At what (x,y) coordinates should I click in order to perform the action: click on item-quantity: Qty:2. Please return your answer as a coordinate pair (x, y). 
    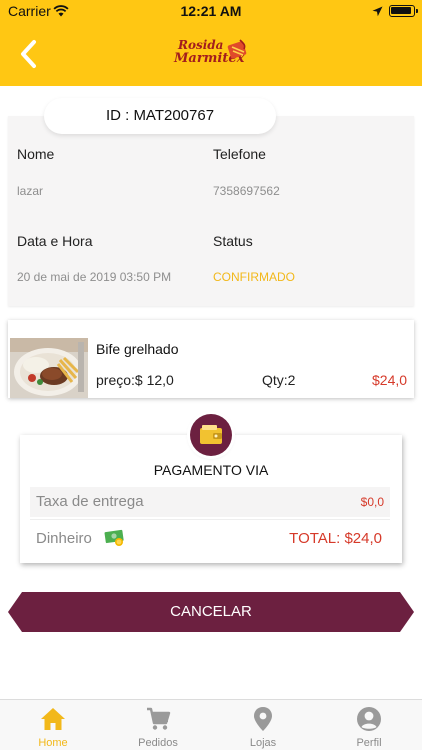
    Looking at the image, I should click on (279, 380).